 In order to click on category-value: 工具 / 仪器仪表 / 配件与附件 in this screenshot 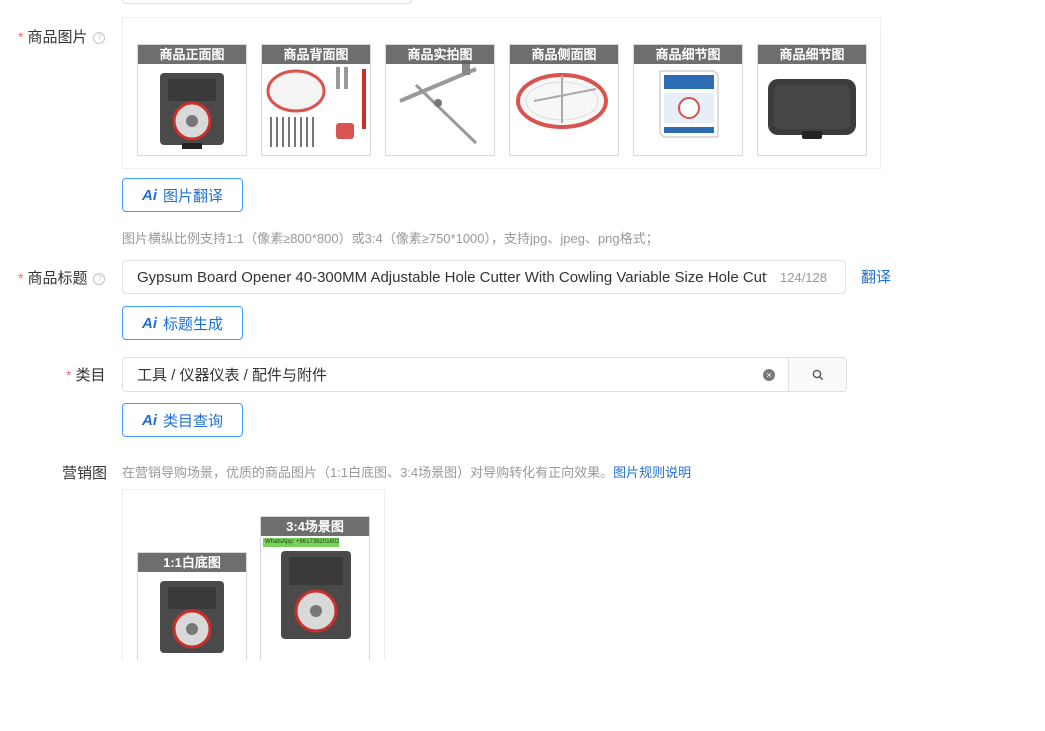, I will do `click(232, 375)`.